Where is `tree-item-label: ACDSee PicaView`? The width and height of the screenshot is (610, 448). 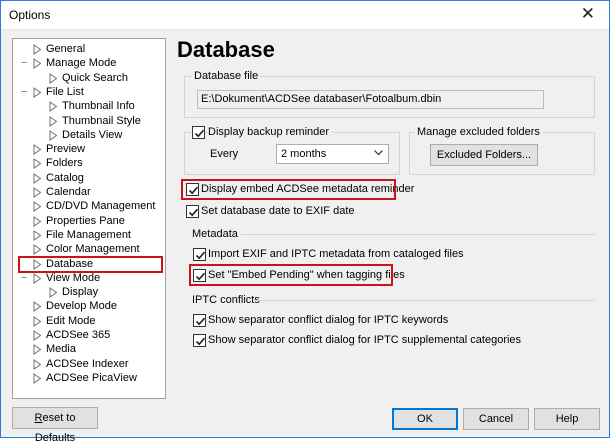
tree-item-label: ACDSee PicaView is located at coordinates (91, 377).